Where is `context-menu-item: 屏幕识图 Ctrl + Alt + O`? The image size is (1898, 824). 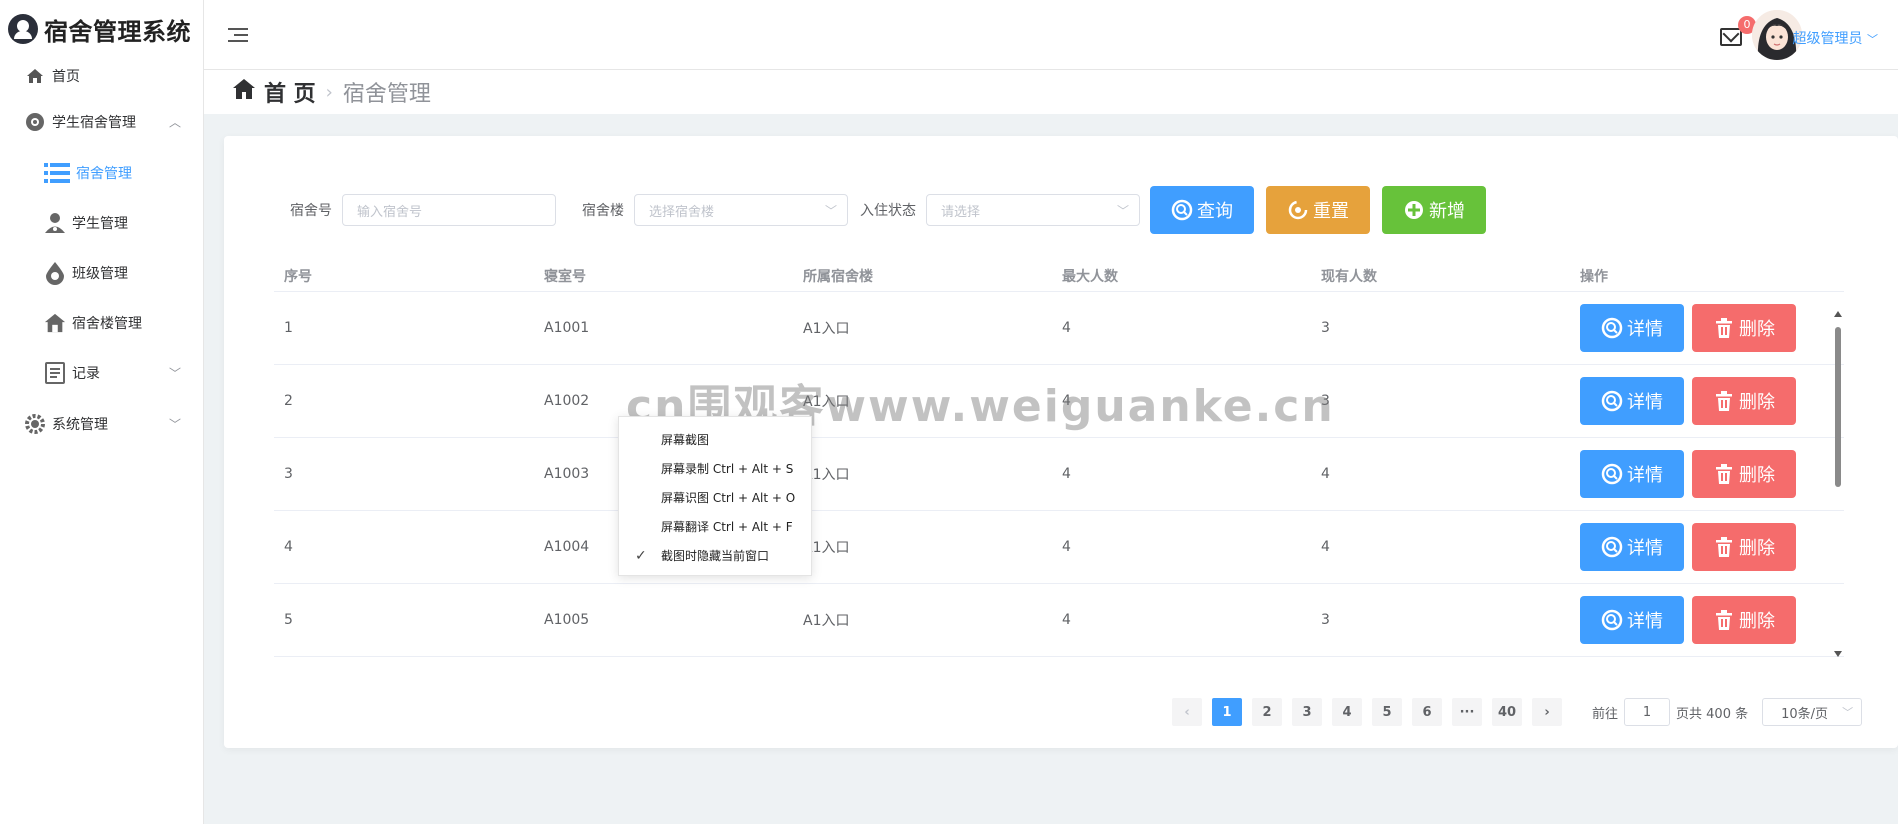 context-menu-item: 屏幕识图 Ctrl + Alt + O is located at coordinates (715, 497).